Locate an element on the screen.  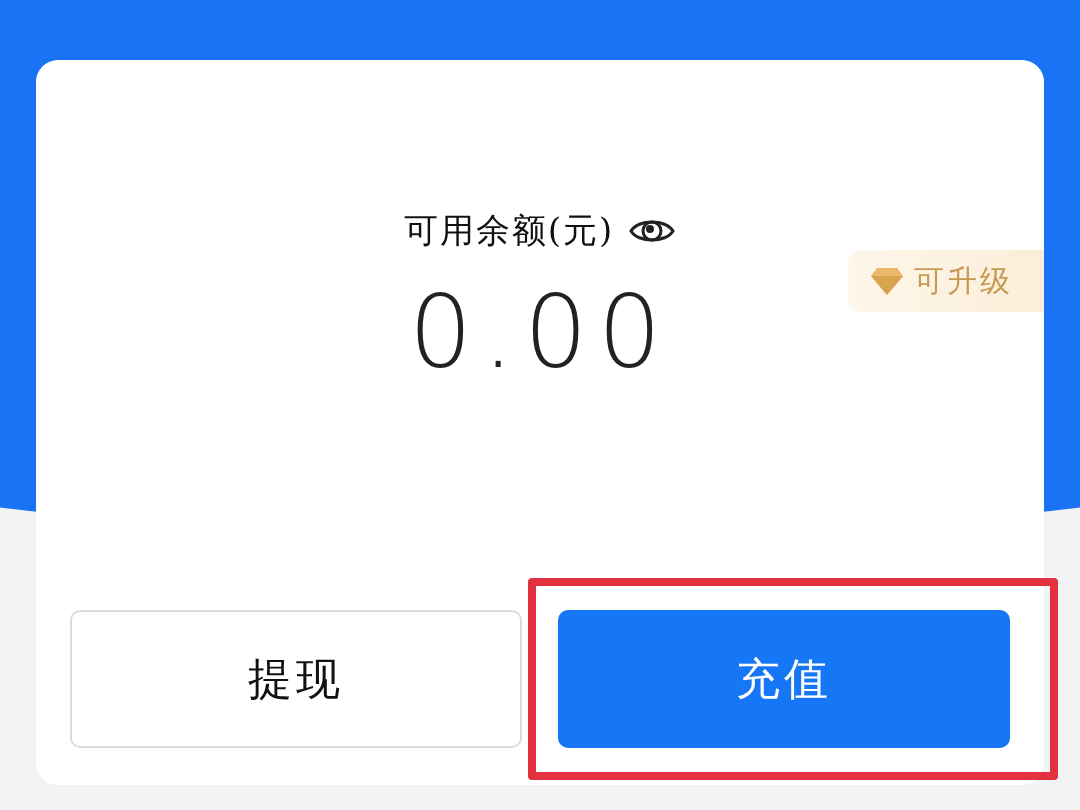
balance-label: 可用余额(元) is located at coordinates (509, 230).